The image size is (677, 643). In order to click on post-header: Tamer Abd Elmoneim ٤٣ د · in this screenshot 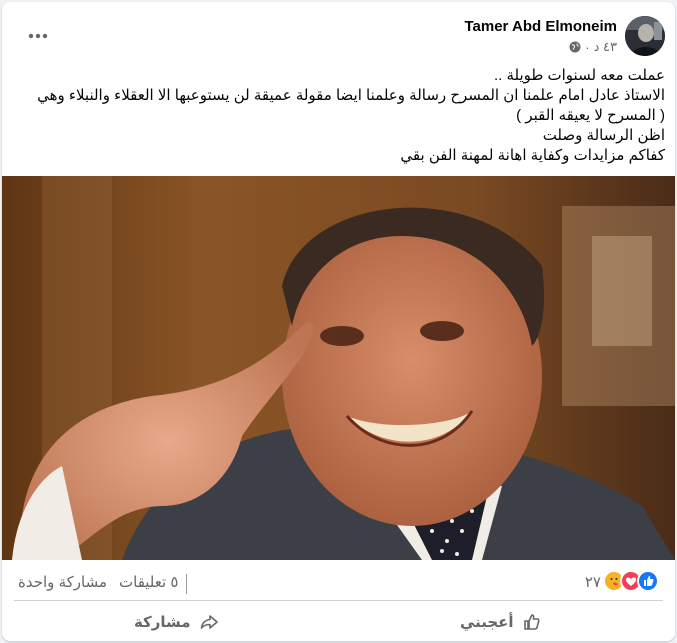, I will do `click(338, 33)`.